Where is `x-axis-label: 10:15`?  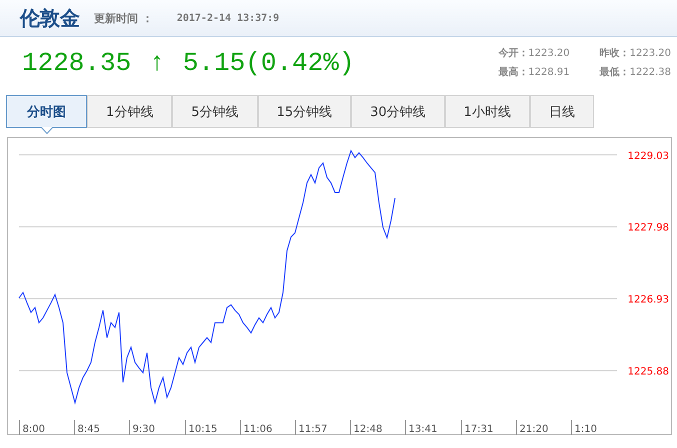
x-axis-label: 10:15 is located at coordinates (203, 429).